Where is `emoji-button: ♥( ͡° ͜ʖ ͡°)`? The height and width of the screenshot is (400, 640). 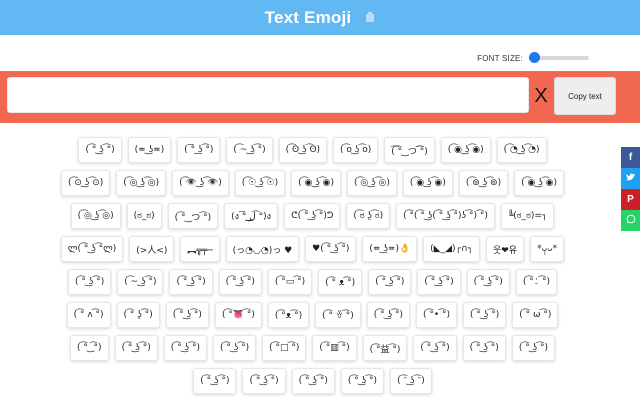
emoji-button: ♥( ͡° ͜ʖ ͡°) is located at coordinates (331, 249).